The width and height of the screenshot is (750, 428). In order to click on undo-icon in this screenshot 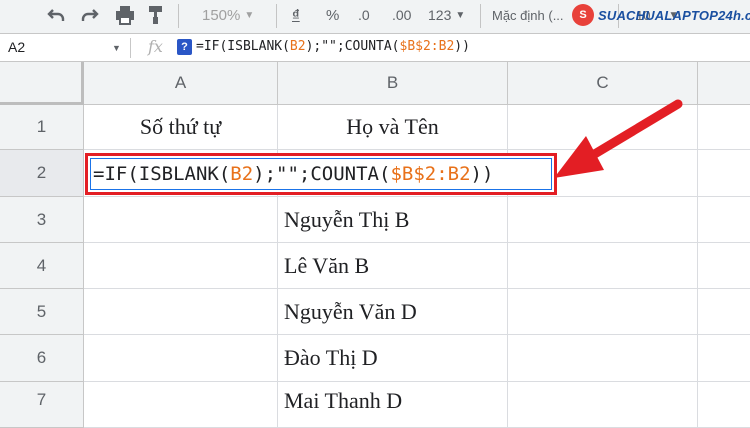, I will do `click(56, 15)`.